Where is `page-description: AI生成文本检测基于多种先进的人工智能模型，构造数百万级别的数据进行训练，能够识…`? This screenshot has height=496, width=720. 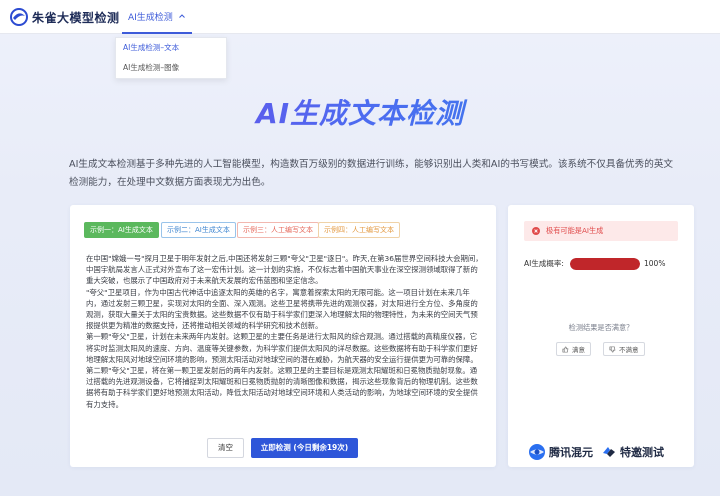
page-description: AI生成文本检测基于多种先进的人工智能模型，构造数百万级别的数据进行训练，能够识… is located at coordinates (371, 173).